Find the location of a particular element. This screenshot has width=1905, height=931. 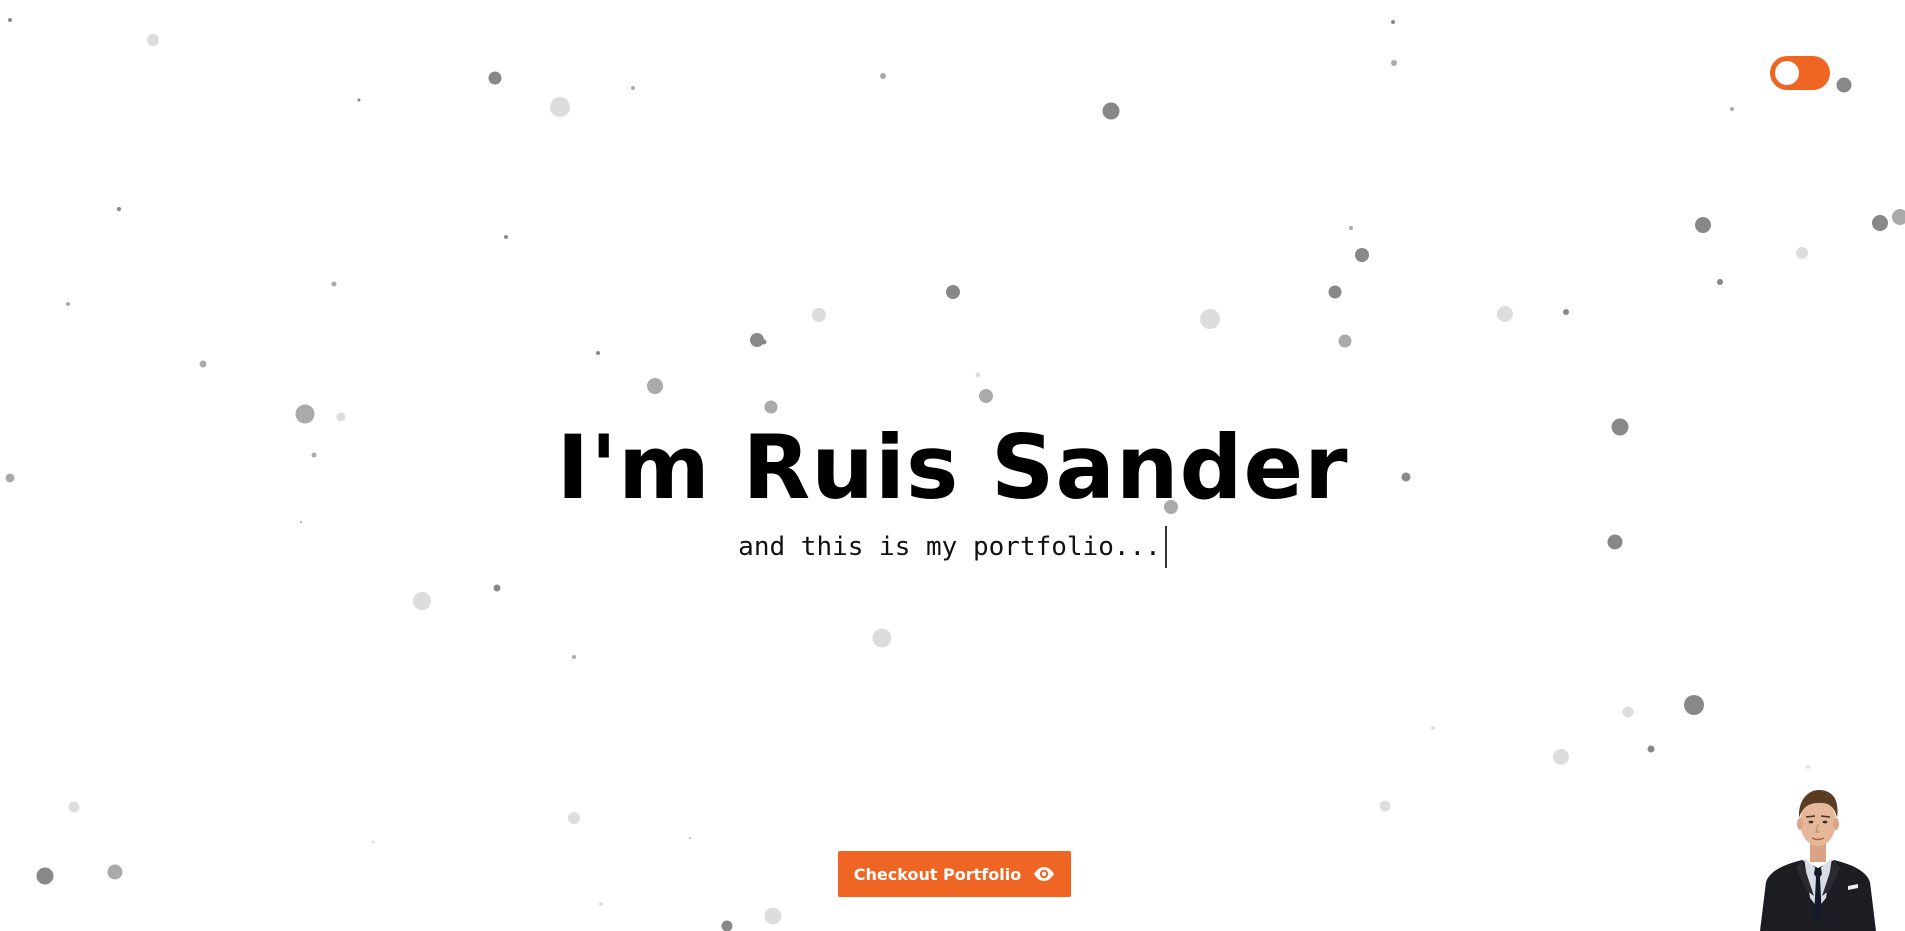

checkout-portfolio-button: Checkout Portfolio is located at coordinates (954, 874).